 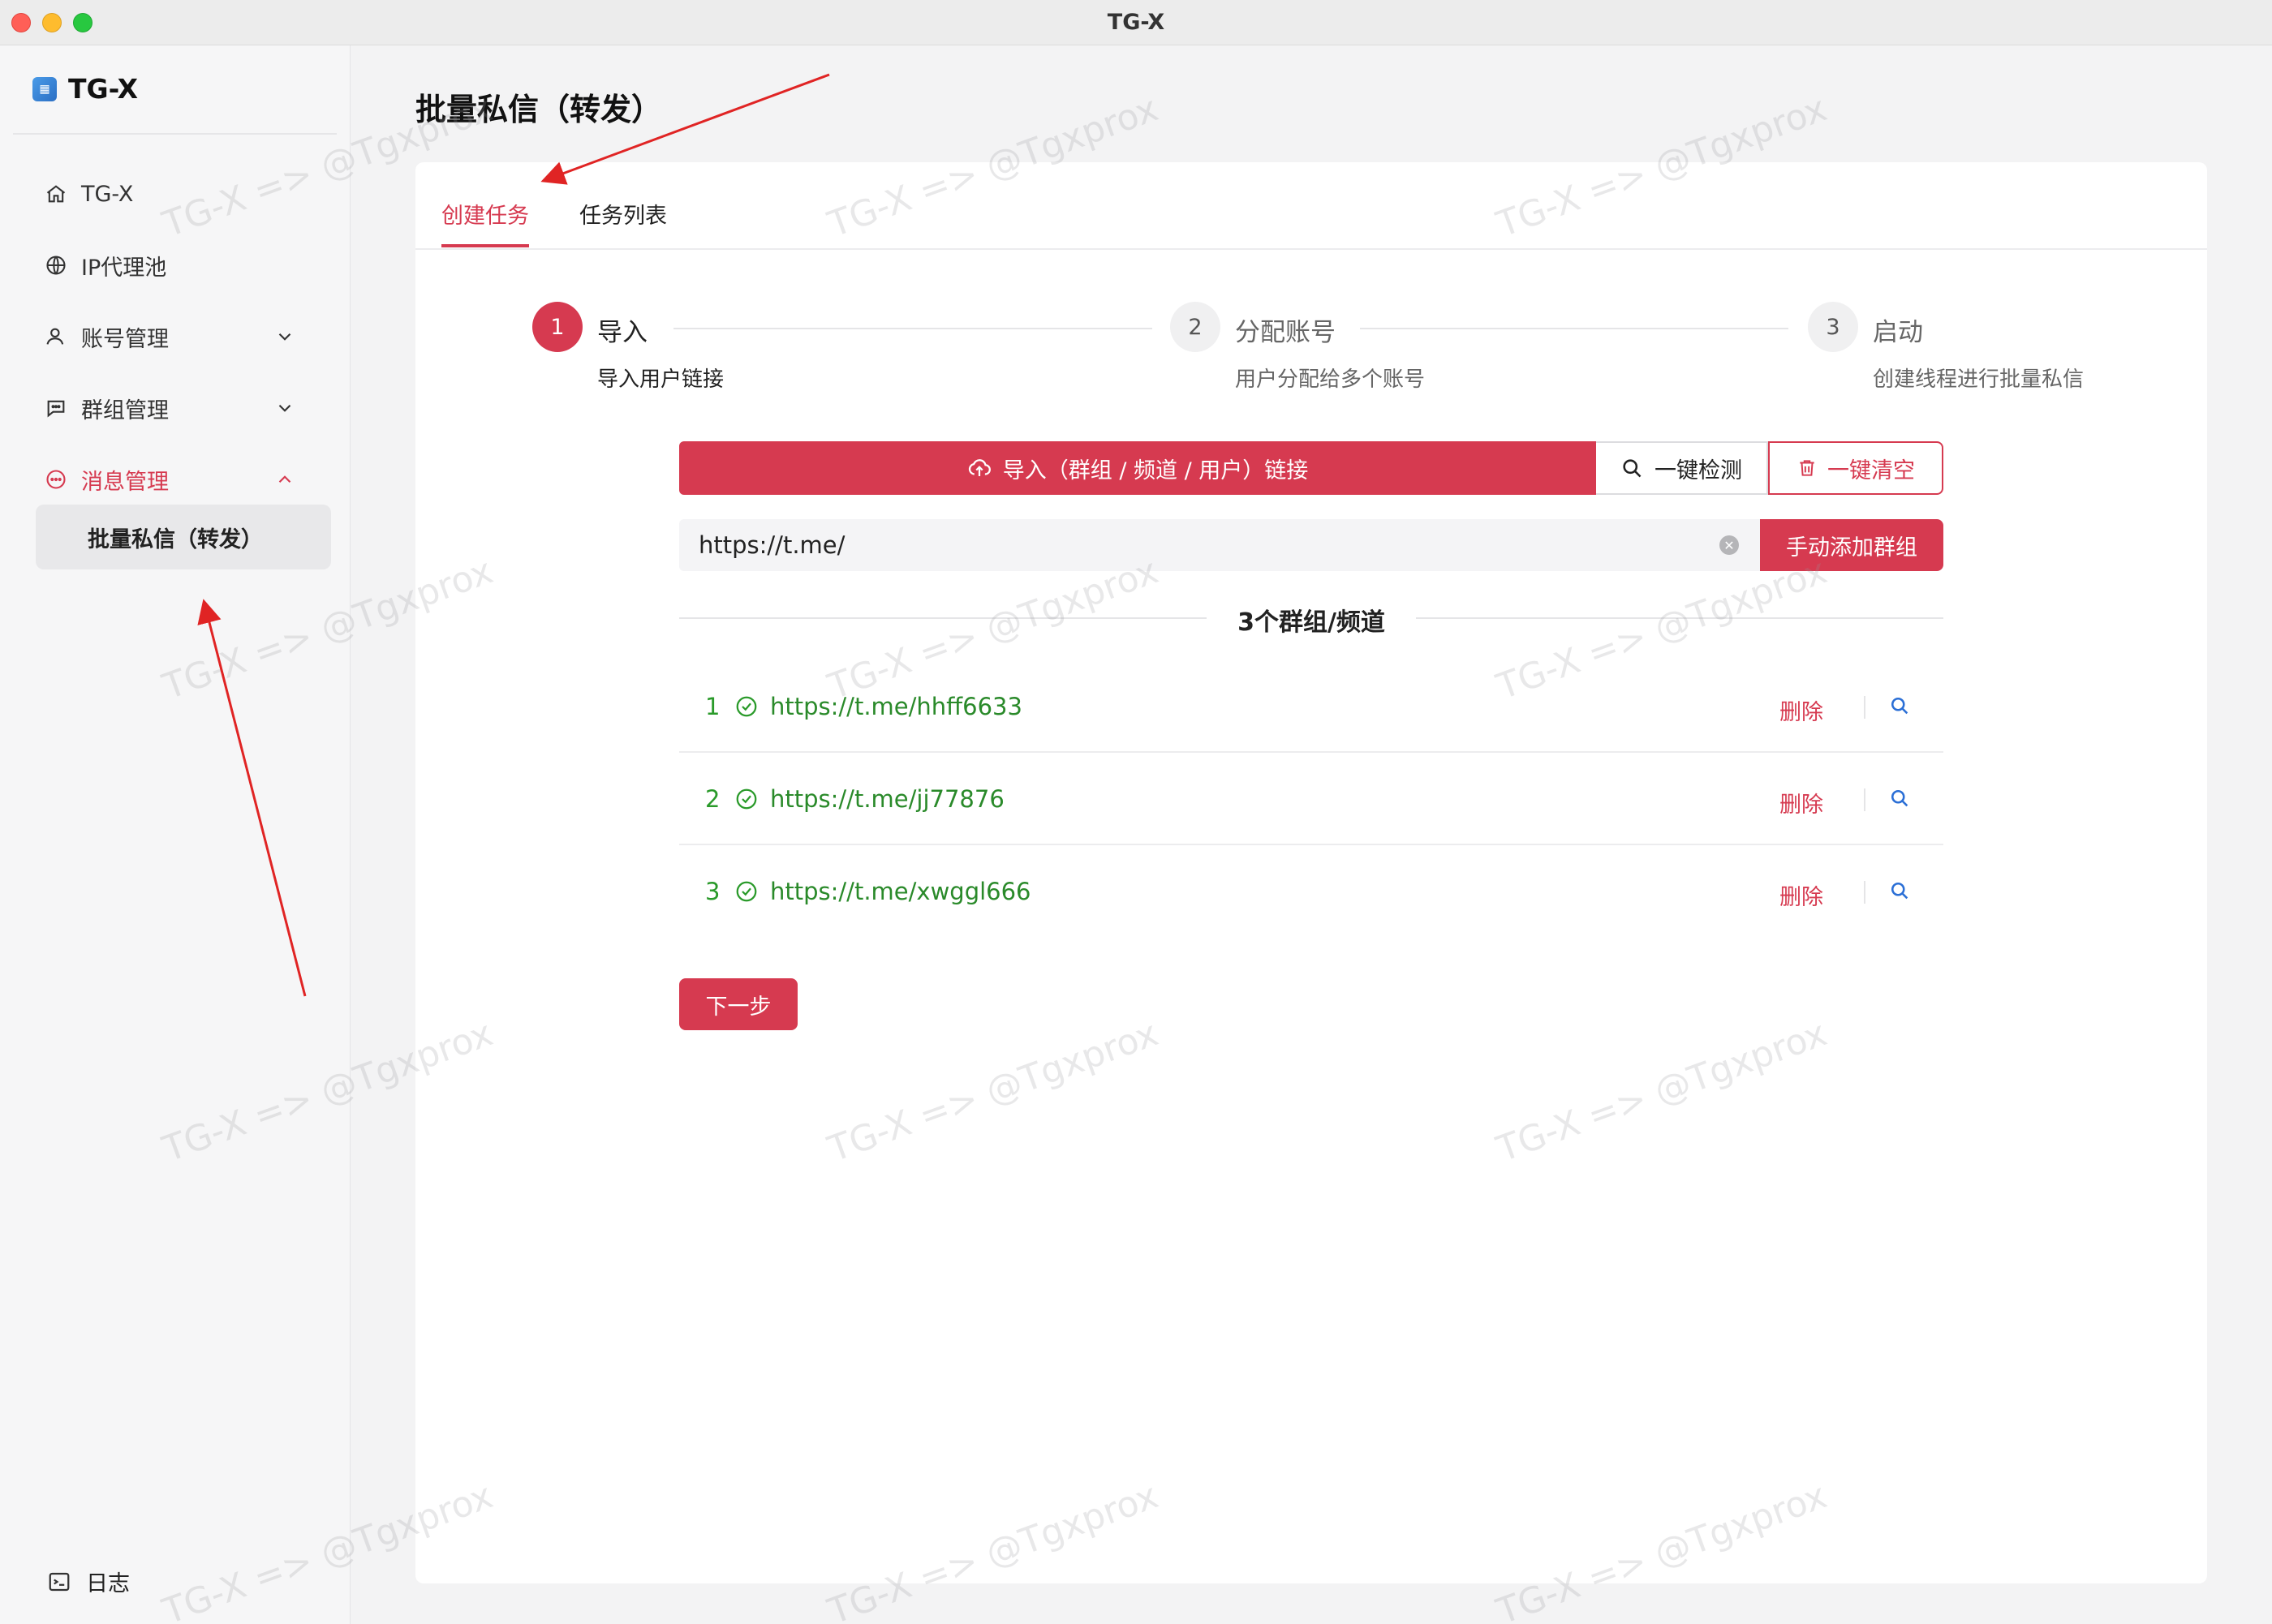 What do you see at coordinates (1311, 206) in the screenshot?
I see `tab-bar: 创建任务 任务列表` at bounding box center [1311, 206].